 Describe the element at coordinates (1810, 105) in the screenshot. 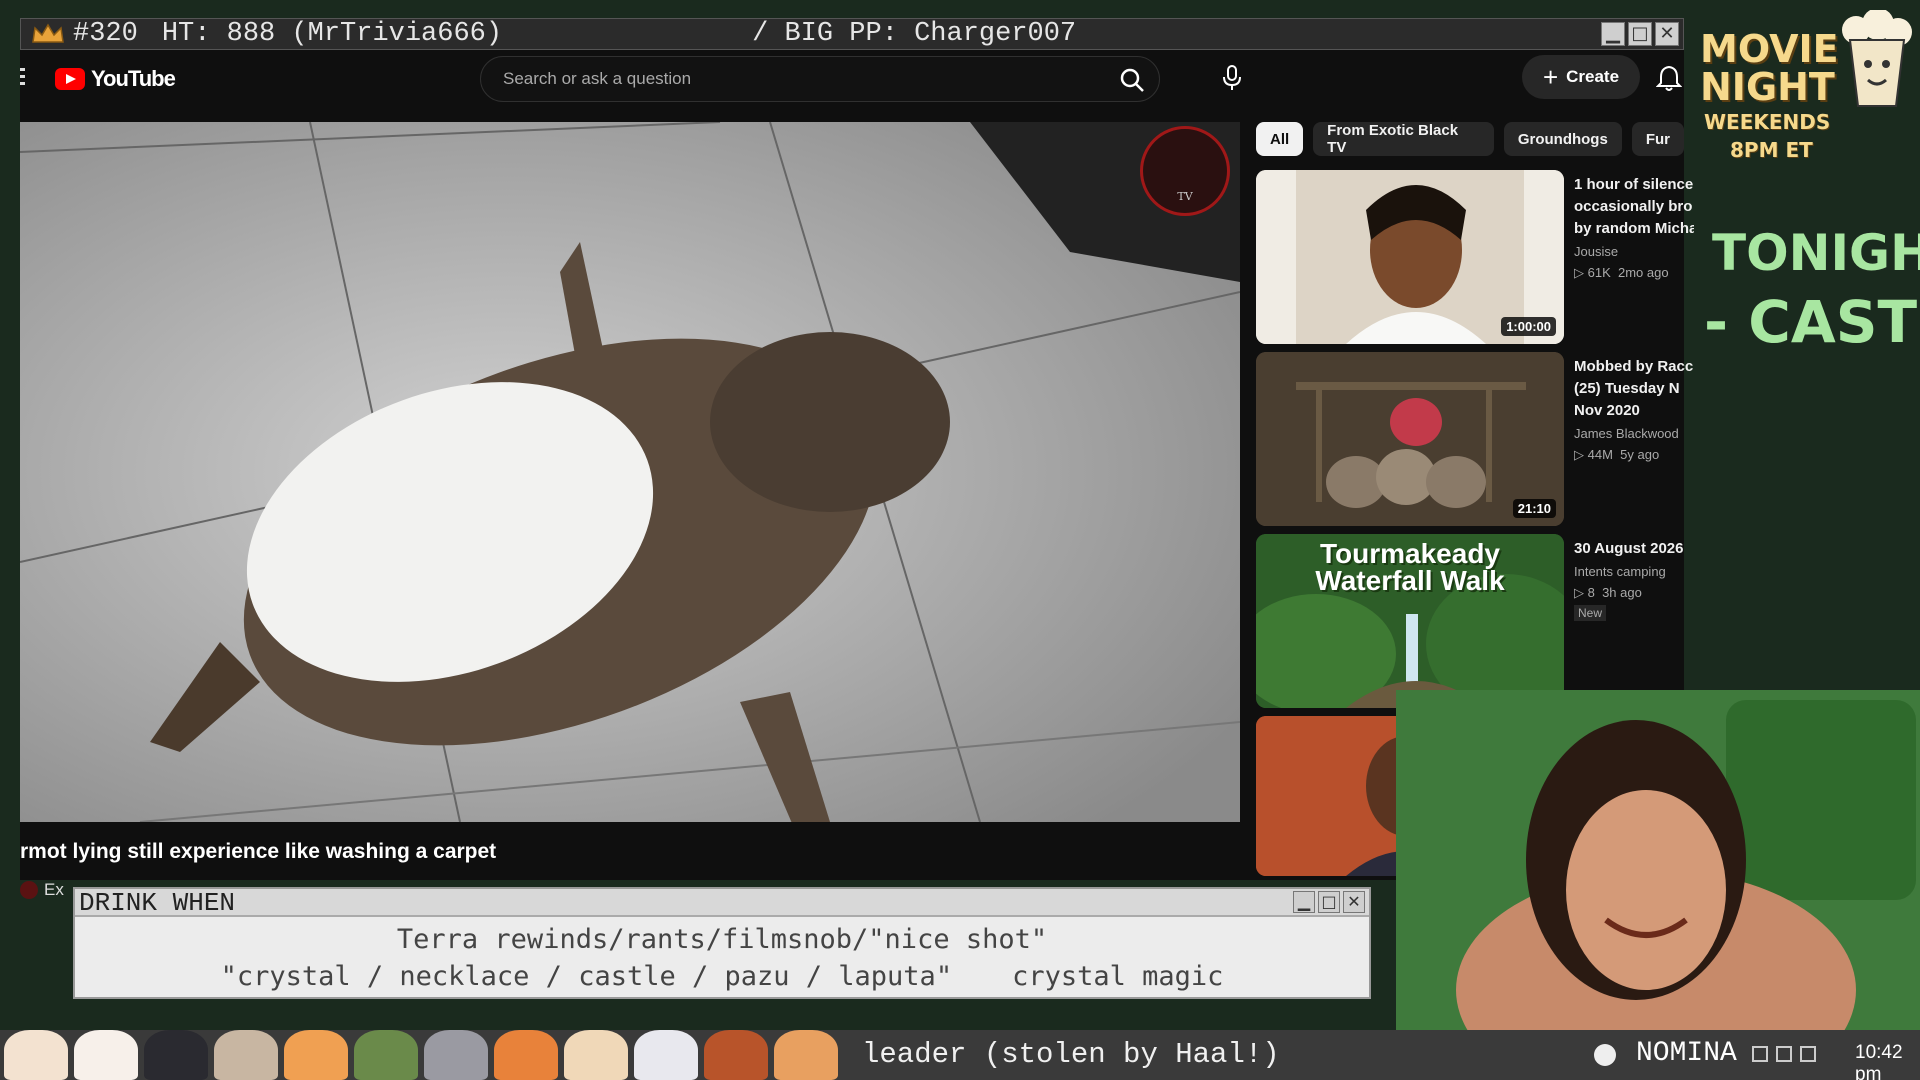

I see `movie-night-badge: MOVIE NIGHT WEEKENDS 8PM ET` at that location.